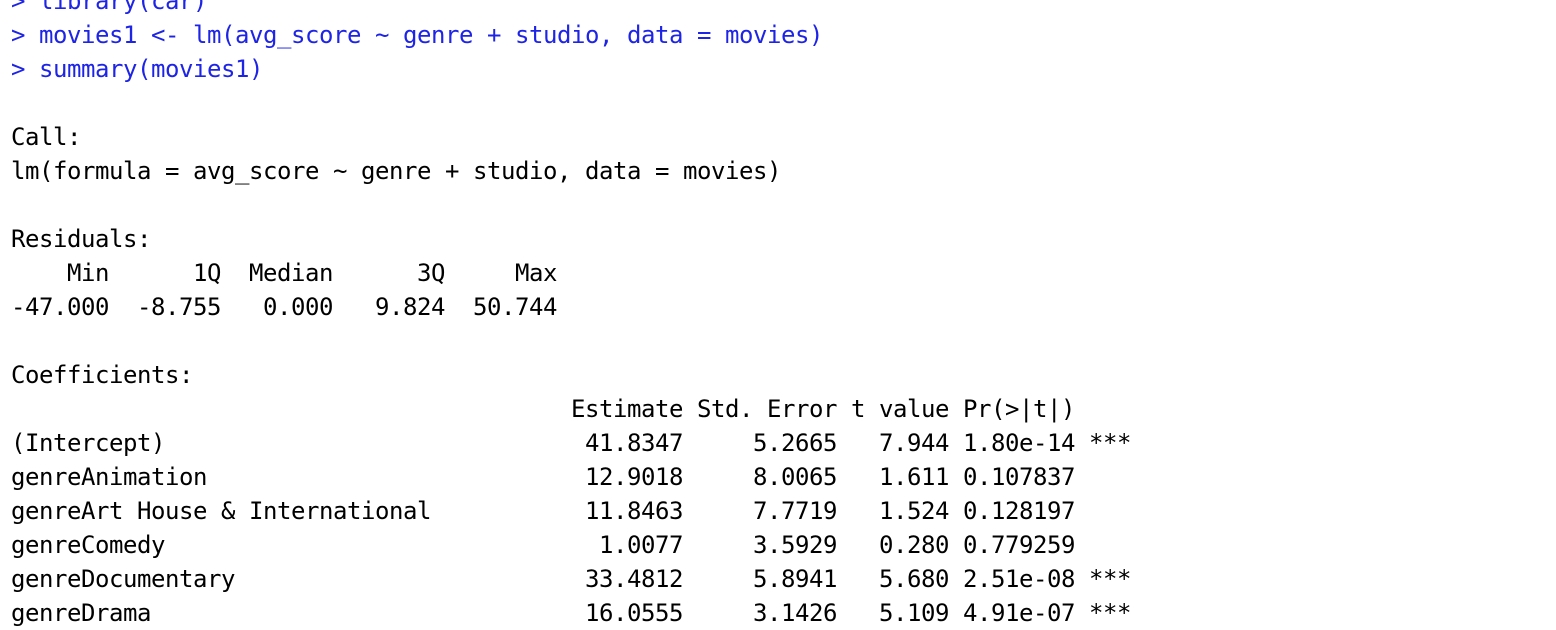  What do you see at coordinates (46, 137) in the screenshot?
I see `call-label: Call:` at bounding box center [46, 137].